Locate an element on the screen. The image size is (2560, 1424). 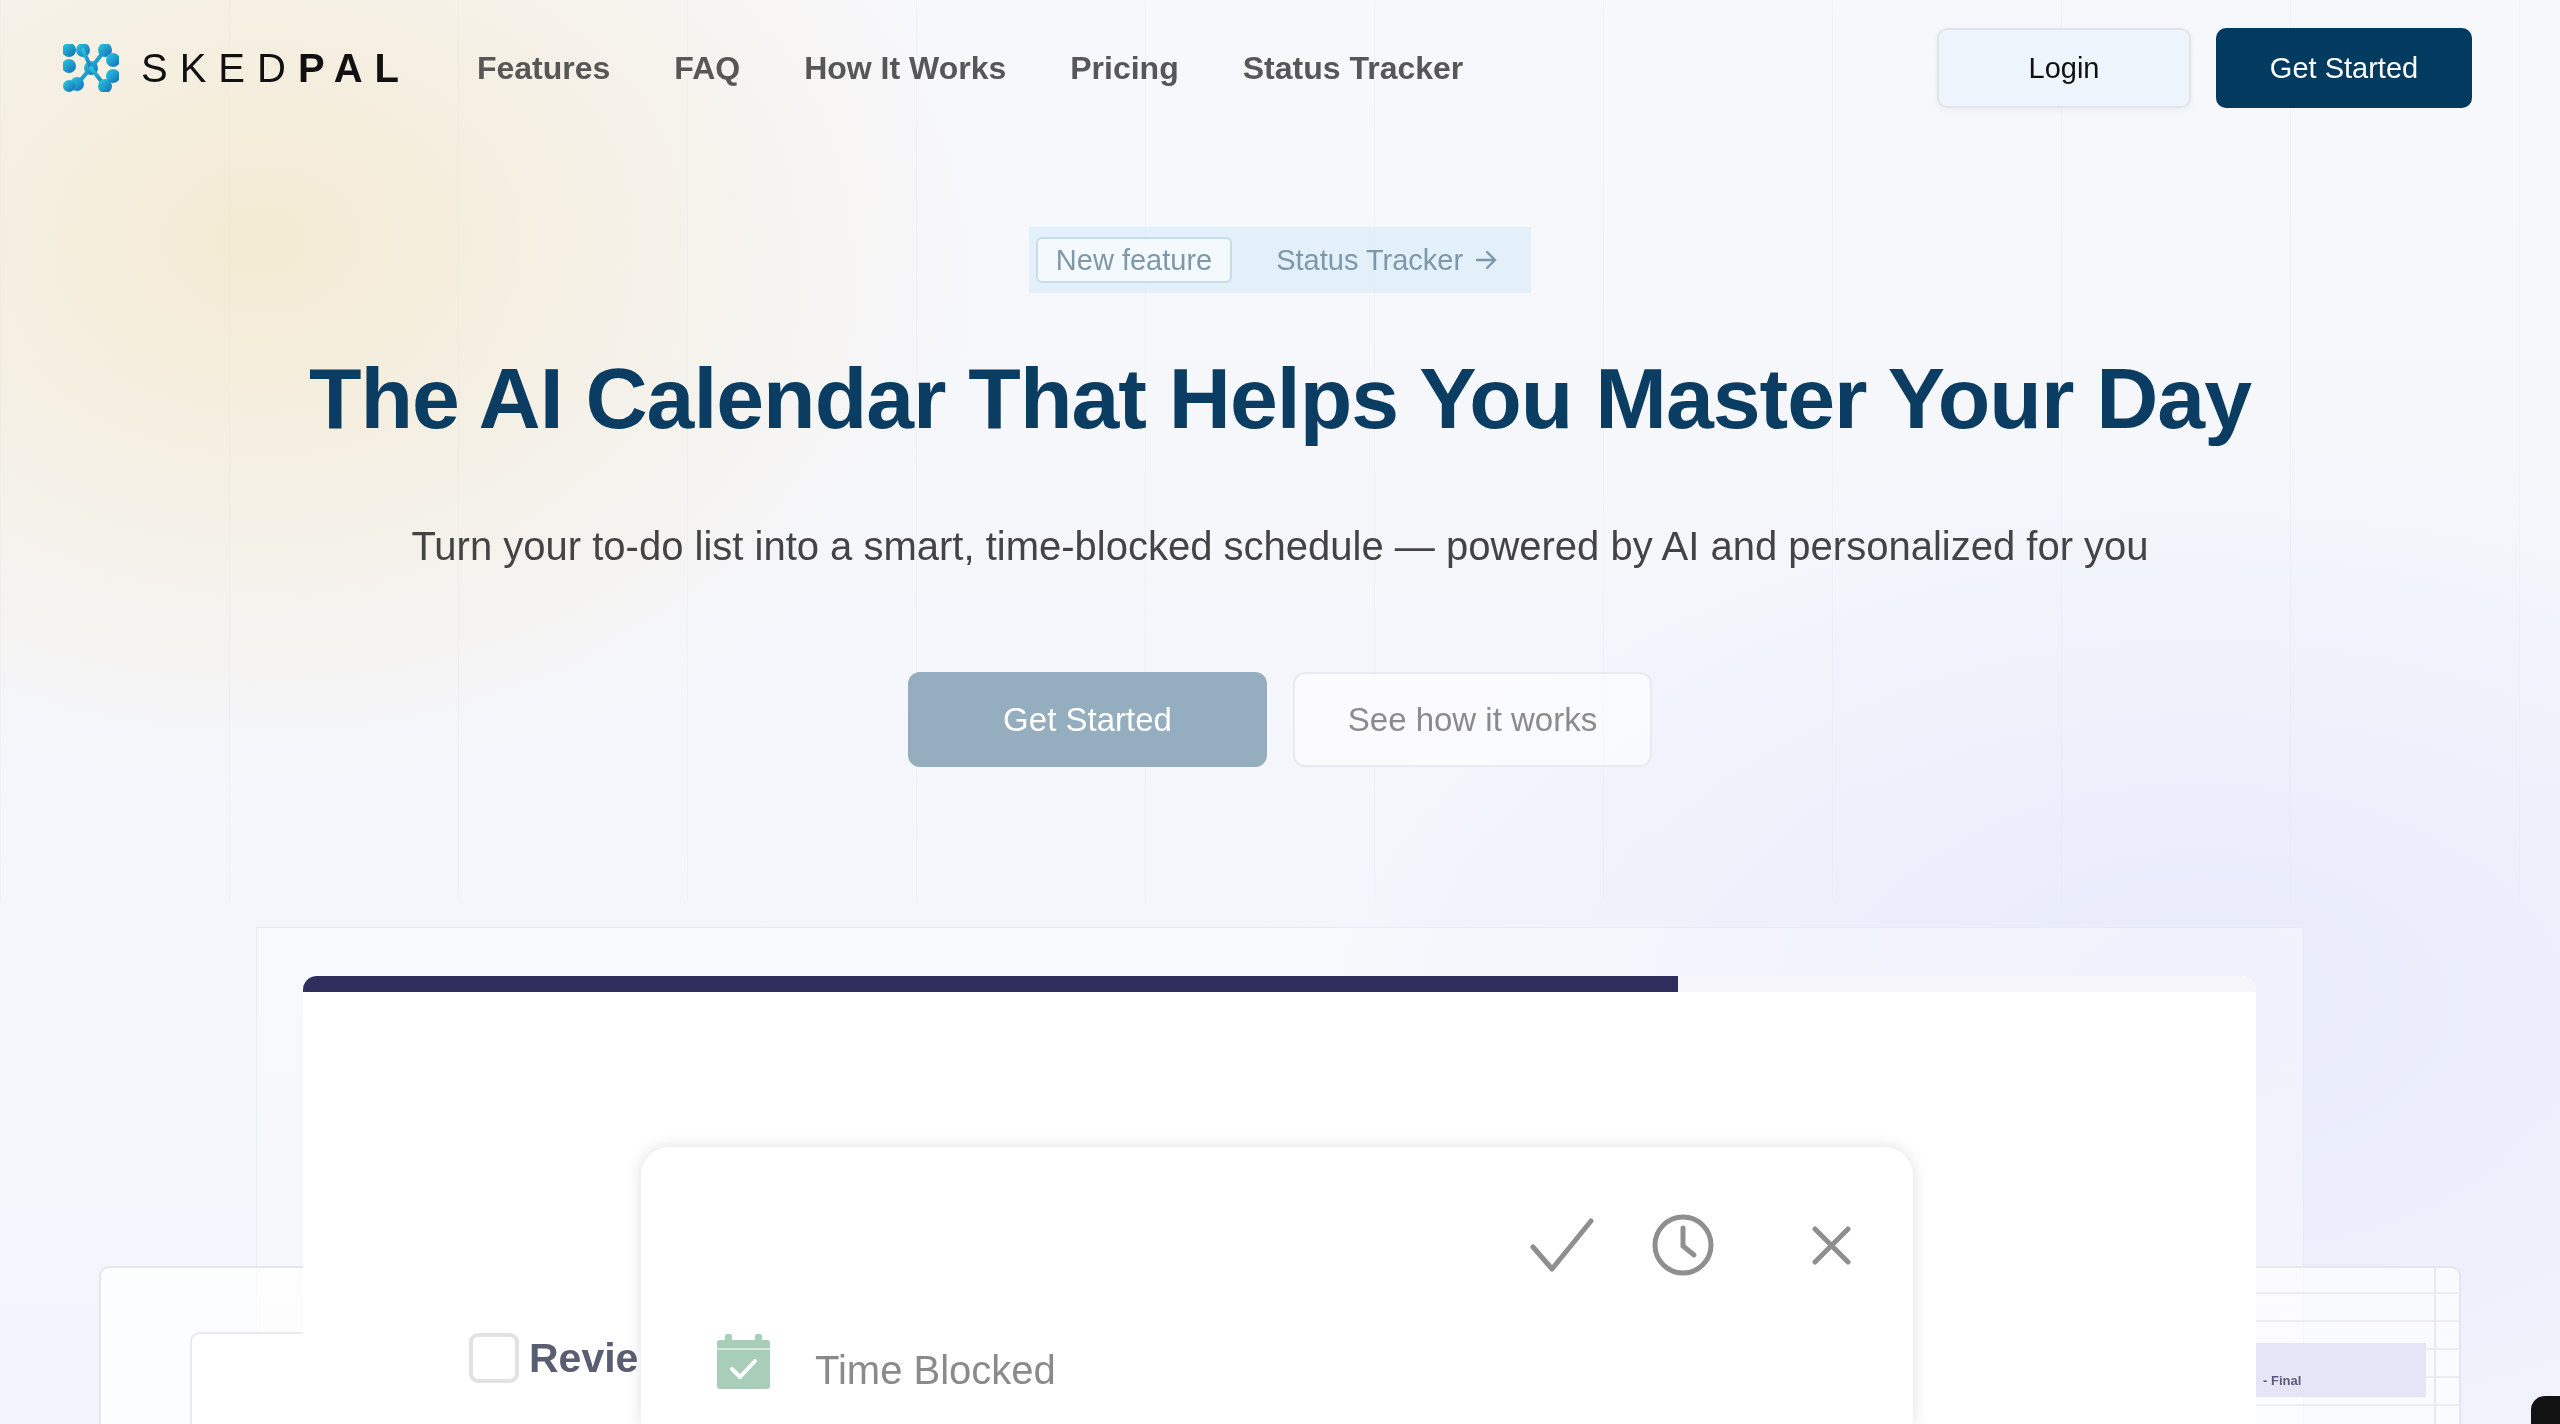
task-title: Revie is located at coordinates (584, 1358).